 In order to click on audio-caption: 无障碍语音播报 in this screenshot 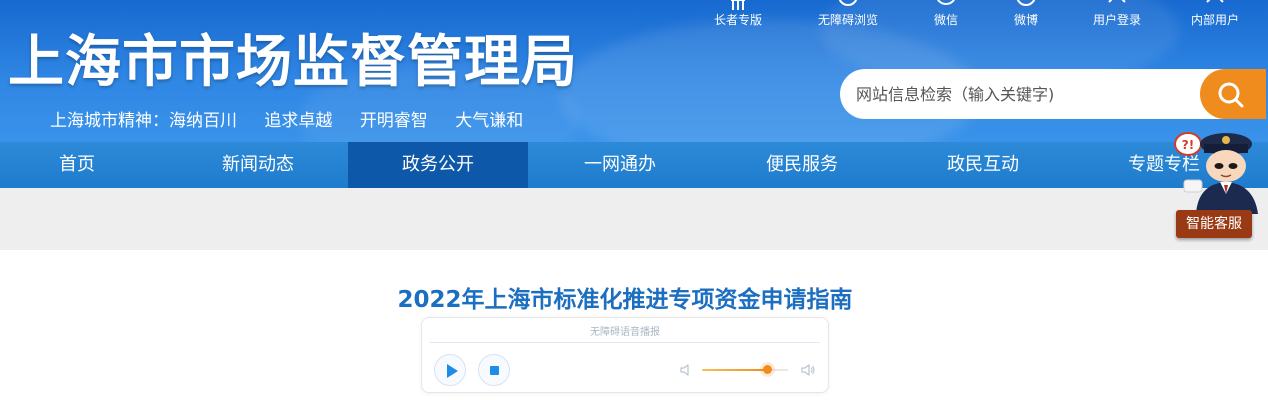, I will do `click(625, 332)`.